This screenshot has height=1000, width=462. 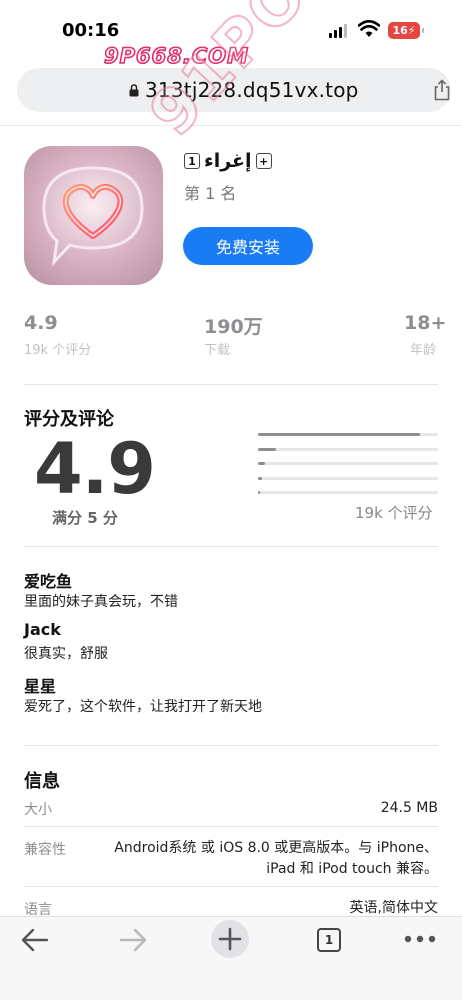 What do you see at coordinates (263, 161) in the screenshot?
I see `app-name-right-badge: +` at bounding box center [263, 161].